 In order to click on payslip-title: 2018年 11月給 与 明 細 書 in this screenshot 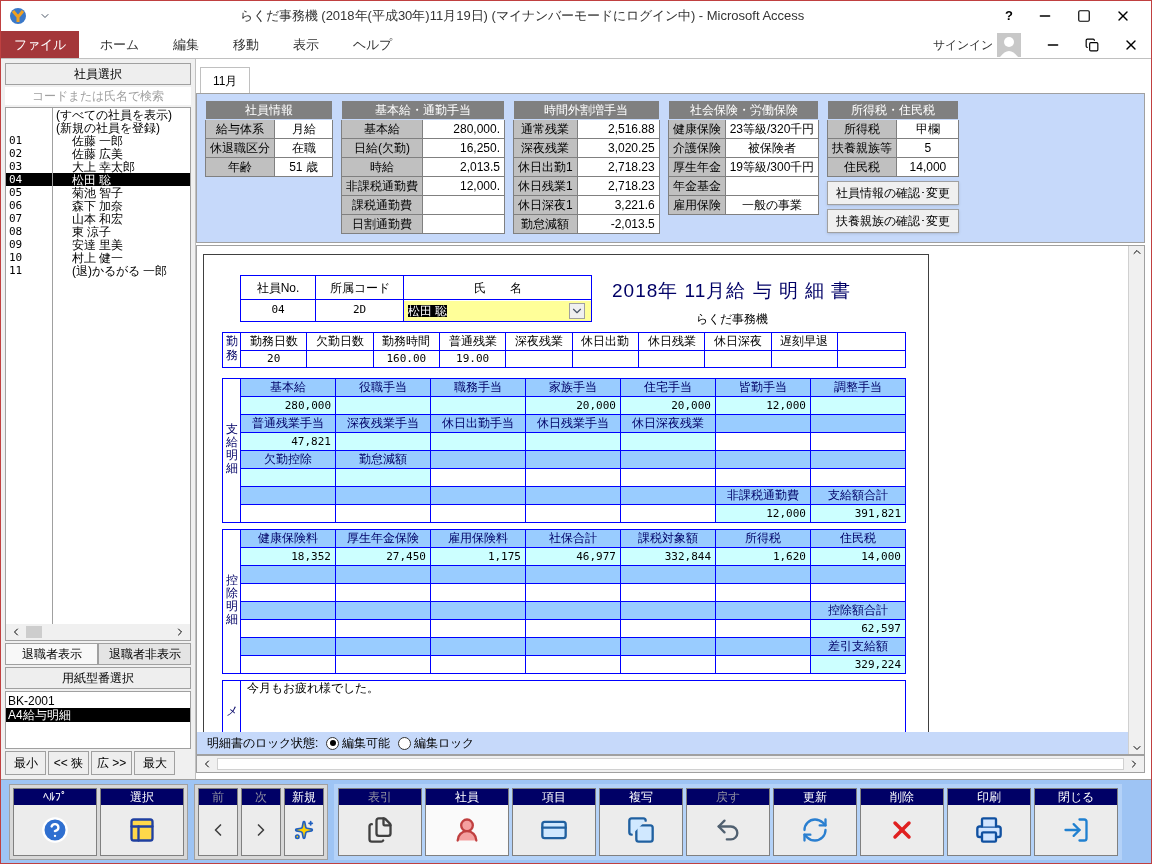, I will do `click(732, 291)`.